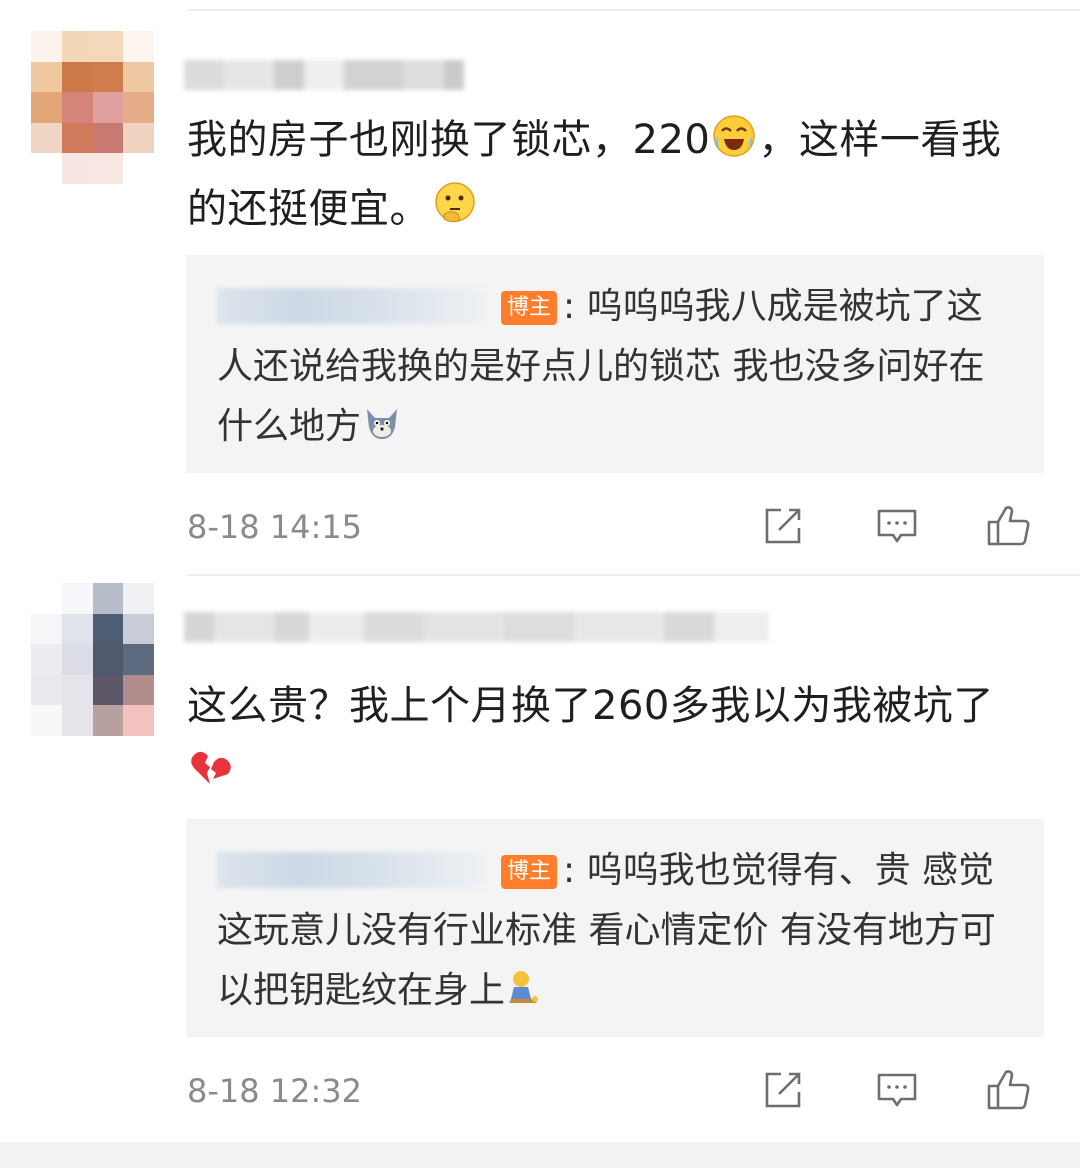  What do you see at coordinates (455, 213) in the screenshot?
I see `thinking-emoji` at bounding box center [455, 213].